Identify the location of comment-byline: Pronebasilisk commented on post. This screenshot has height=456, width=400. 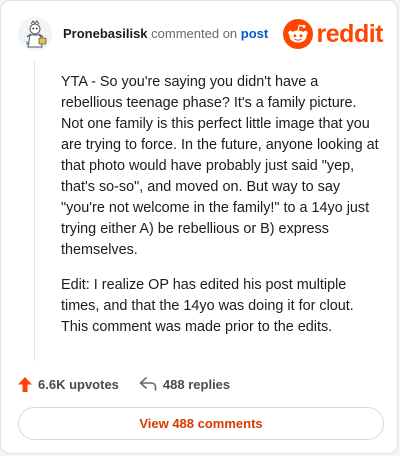
(165, 33).